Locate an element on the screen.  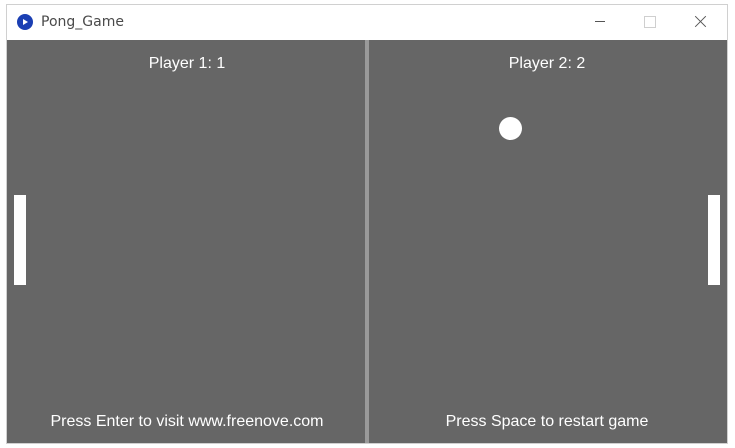
left-paddle is located at coordinates (20, 240).